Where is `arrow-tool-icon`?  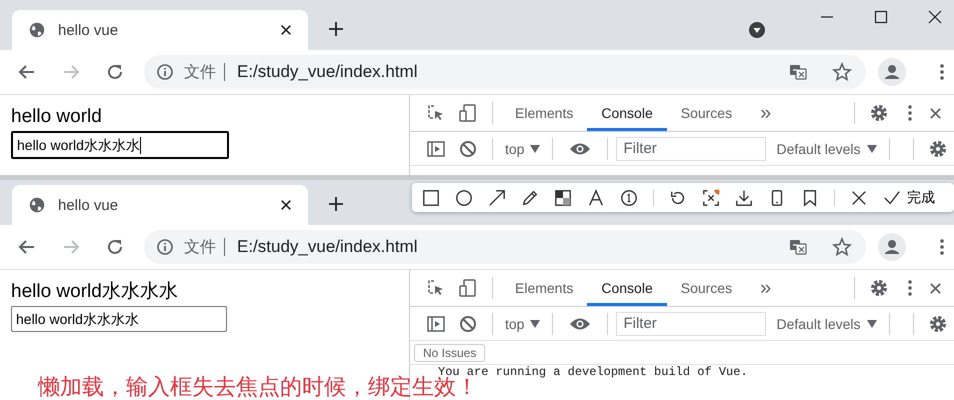
arrow-tool-icon is located at coordinates (497, 197).